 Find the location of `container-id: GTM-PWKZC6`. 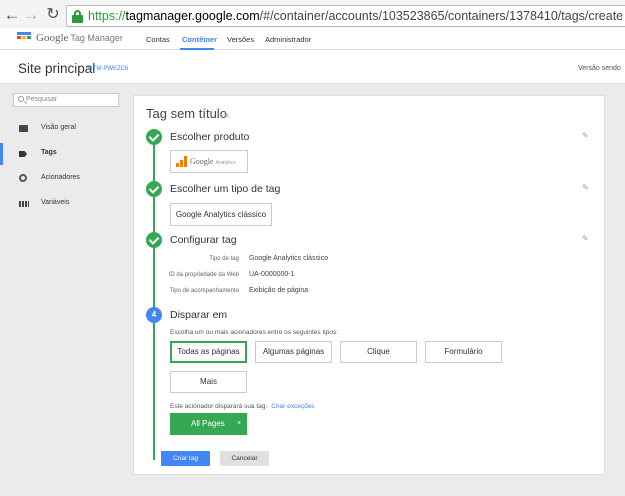

container-id: GTM-PWKZC6 is located at coordinates (108, 69).